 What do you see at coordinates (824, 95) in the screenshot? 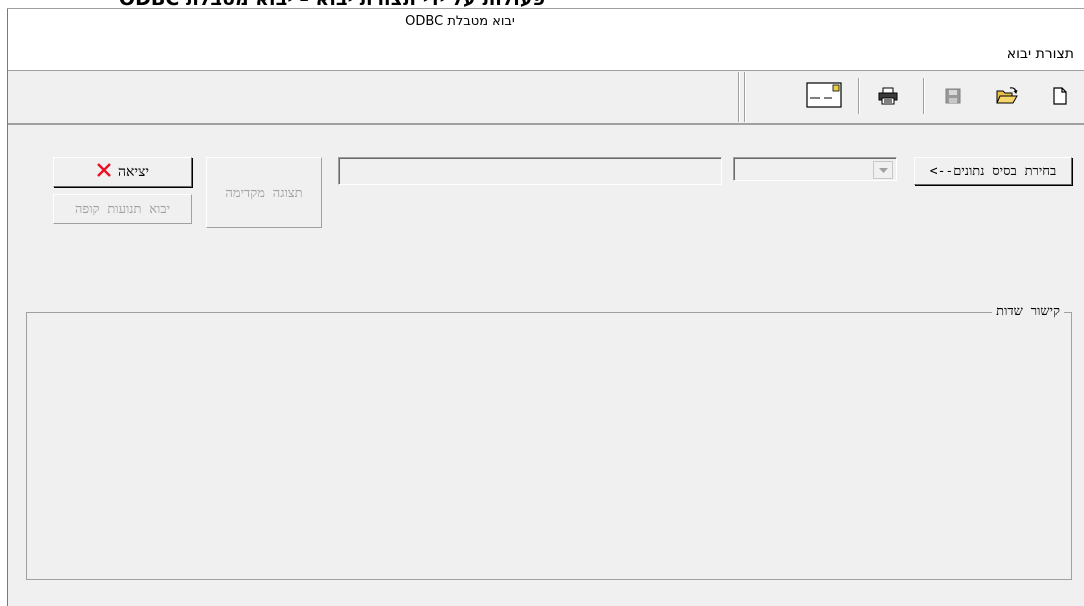
I see `card-icon` at bounding box center [824, 95].